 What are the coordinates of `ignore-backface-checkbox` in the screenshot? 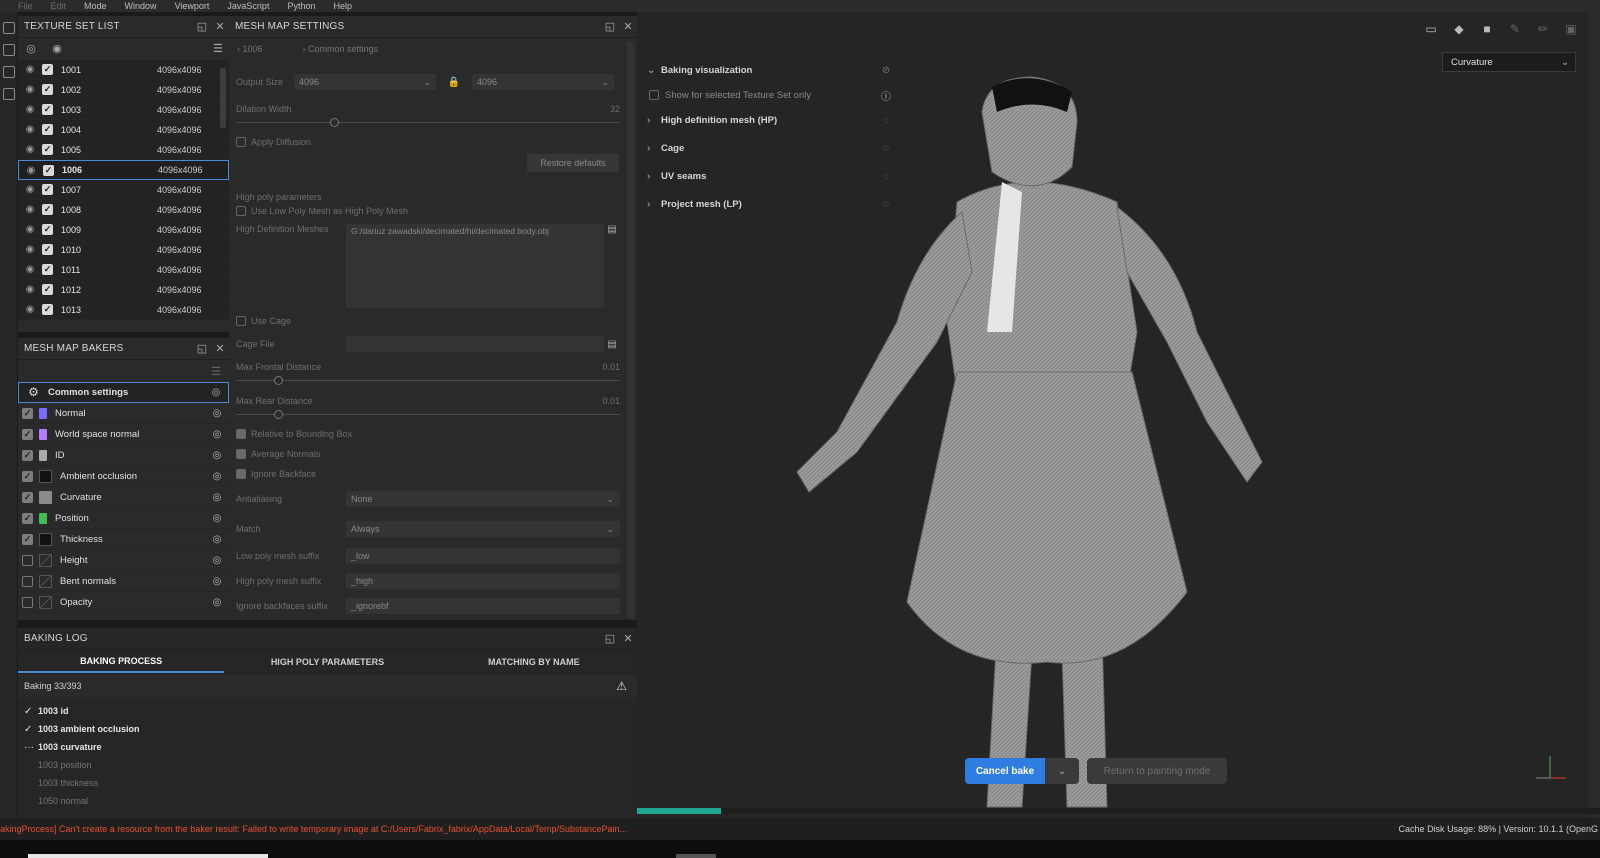 It's located at (241, 474).